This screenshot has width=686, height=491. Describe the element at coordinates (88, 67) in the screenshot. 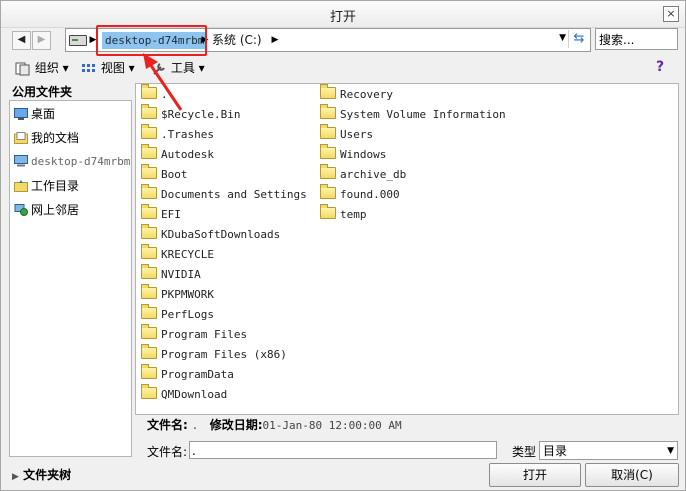

I see `view-grid-icon` at that location.